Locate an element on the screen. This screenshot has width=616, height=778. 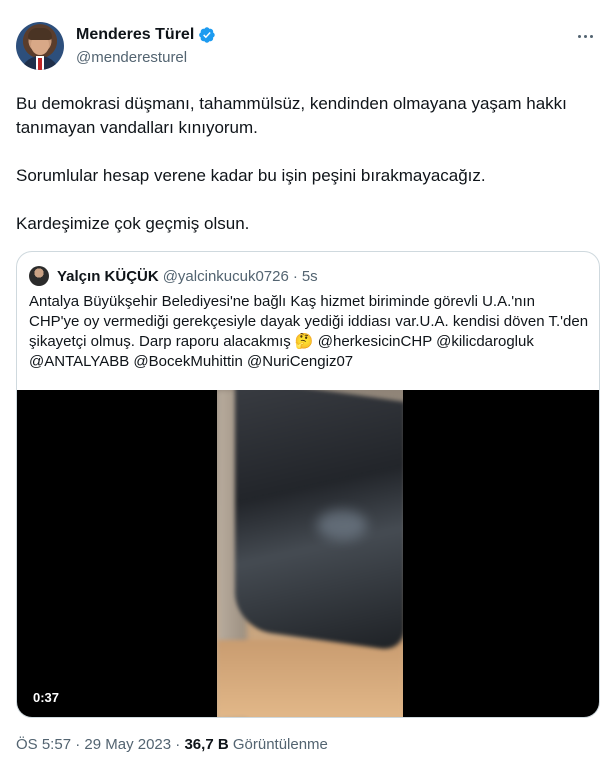
quoted-author-avatar is located at coordinates (39, 276).